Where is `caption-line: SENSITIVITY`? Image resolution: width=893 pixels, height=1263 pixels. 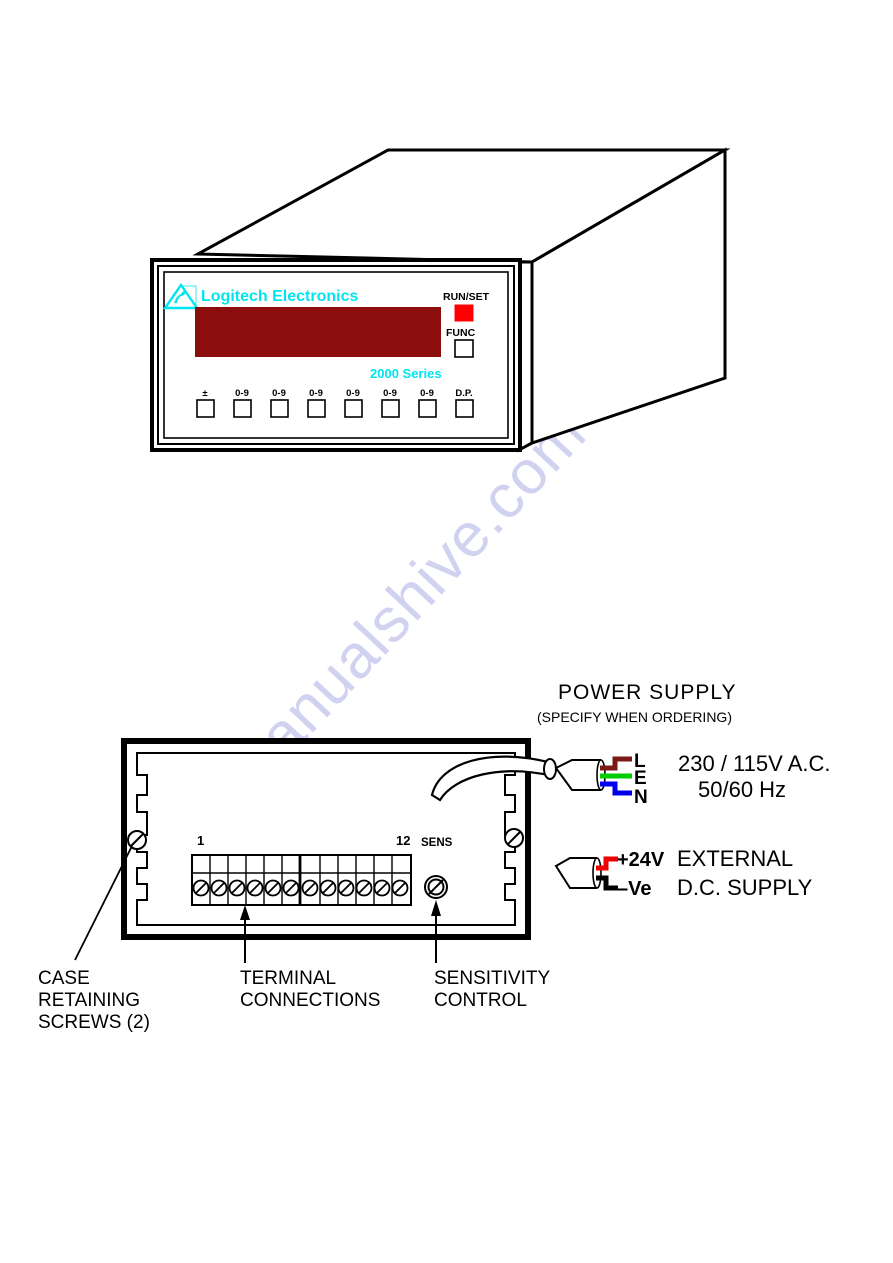 caption-line: SENSITIVITY is located at coordinates (492, 978).